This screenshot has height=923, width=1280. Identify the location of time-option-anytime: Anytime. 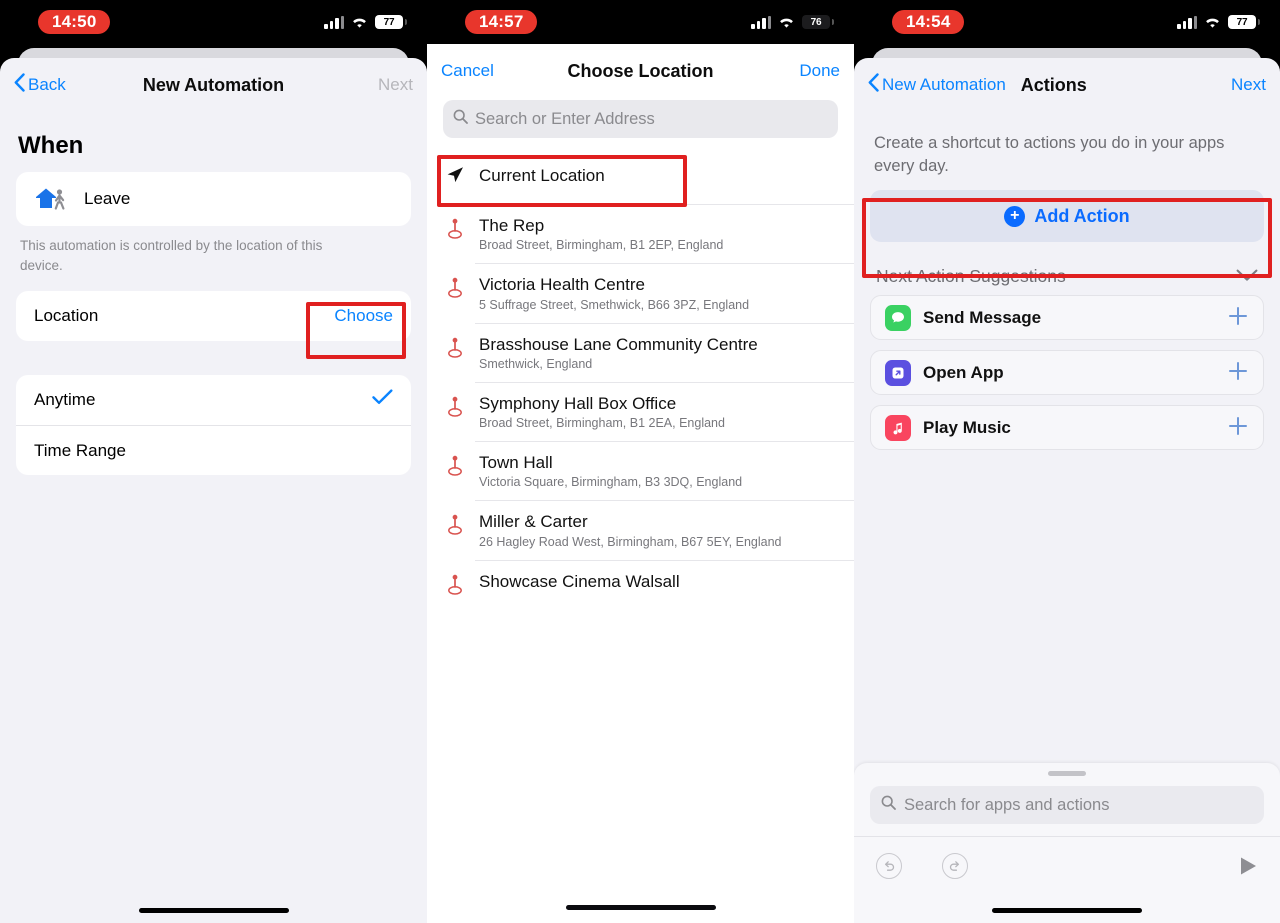
(213, 400).